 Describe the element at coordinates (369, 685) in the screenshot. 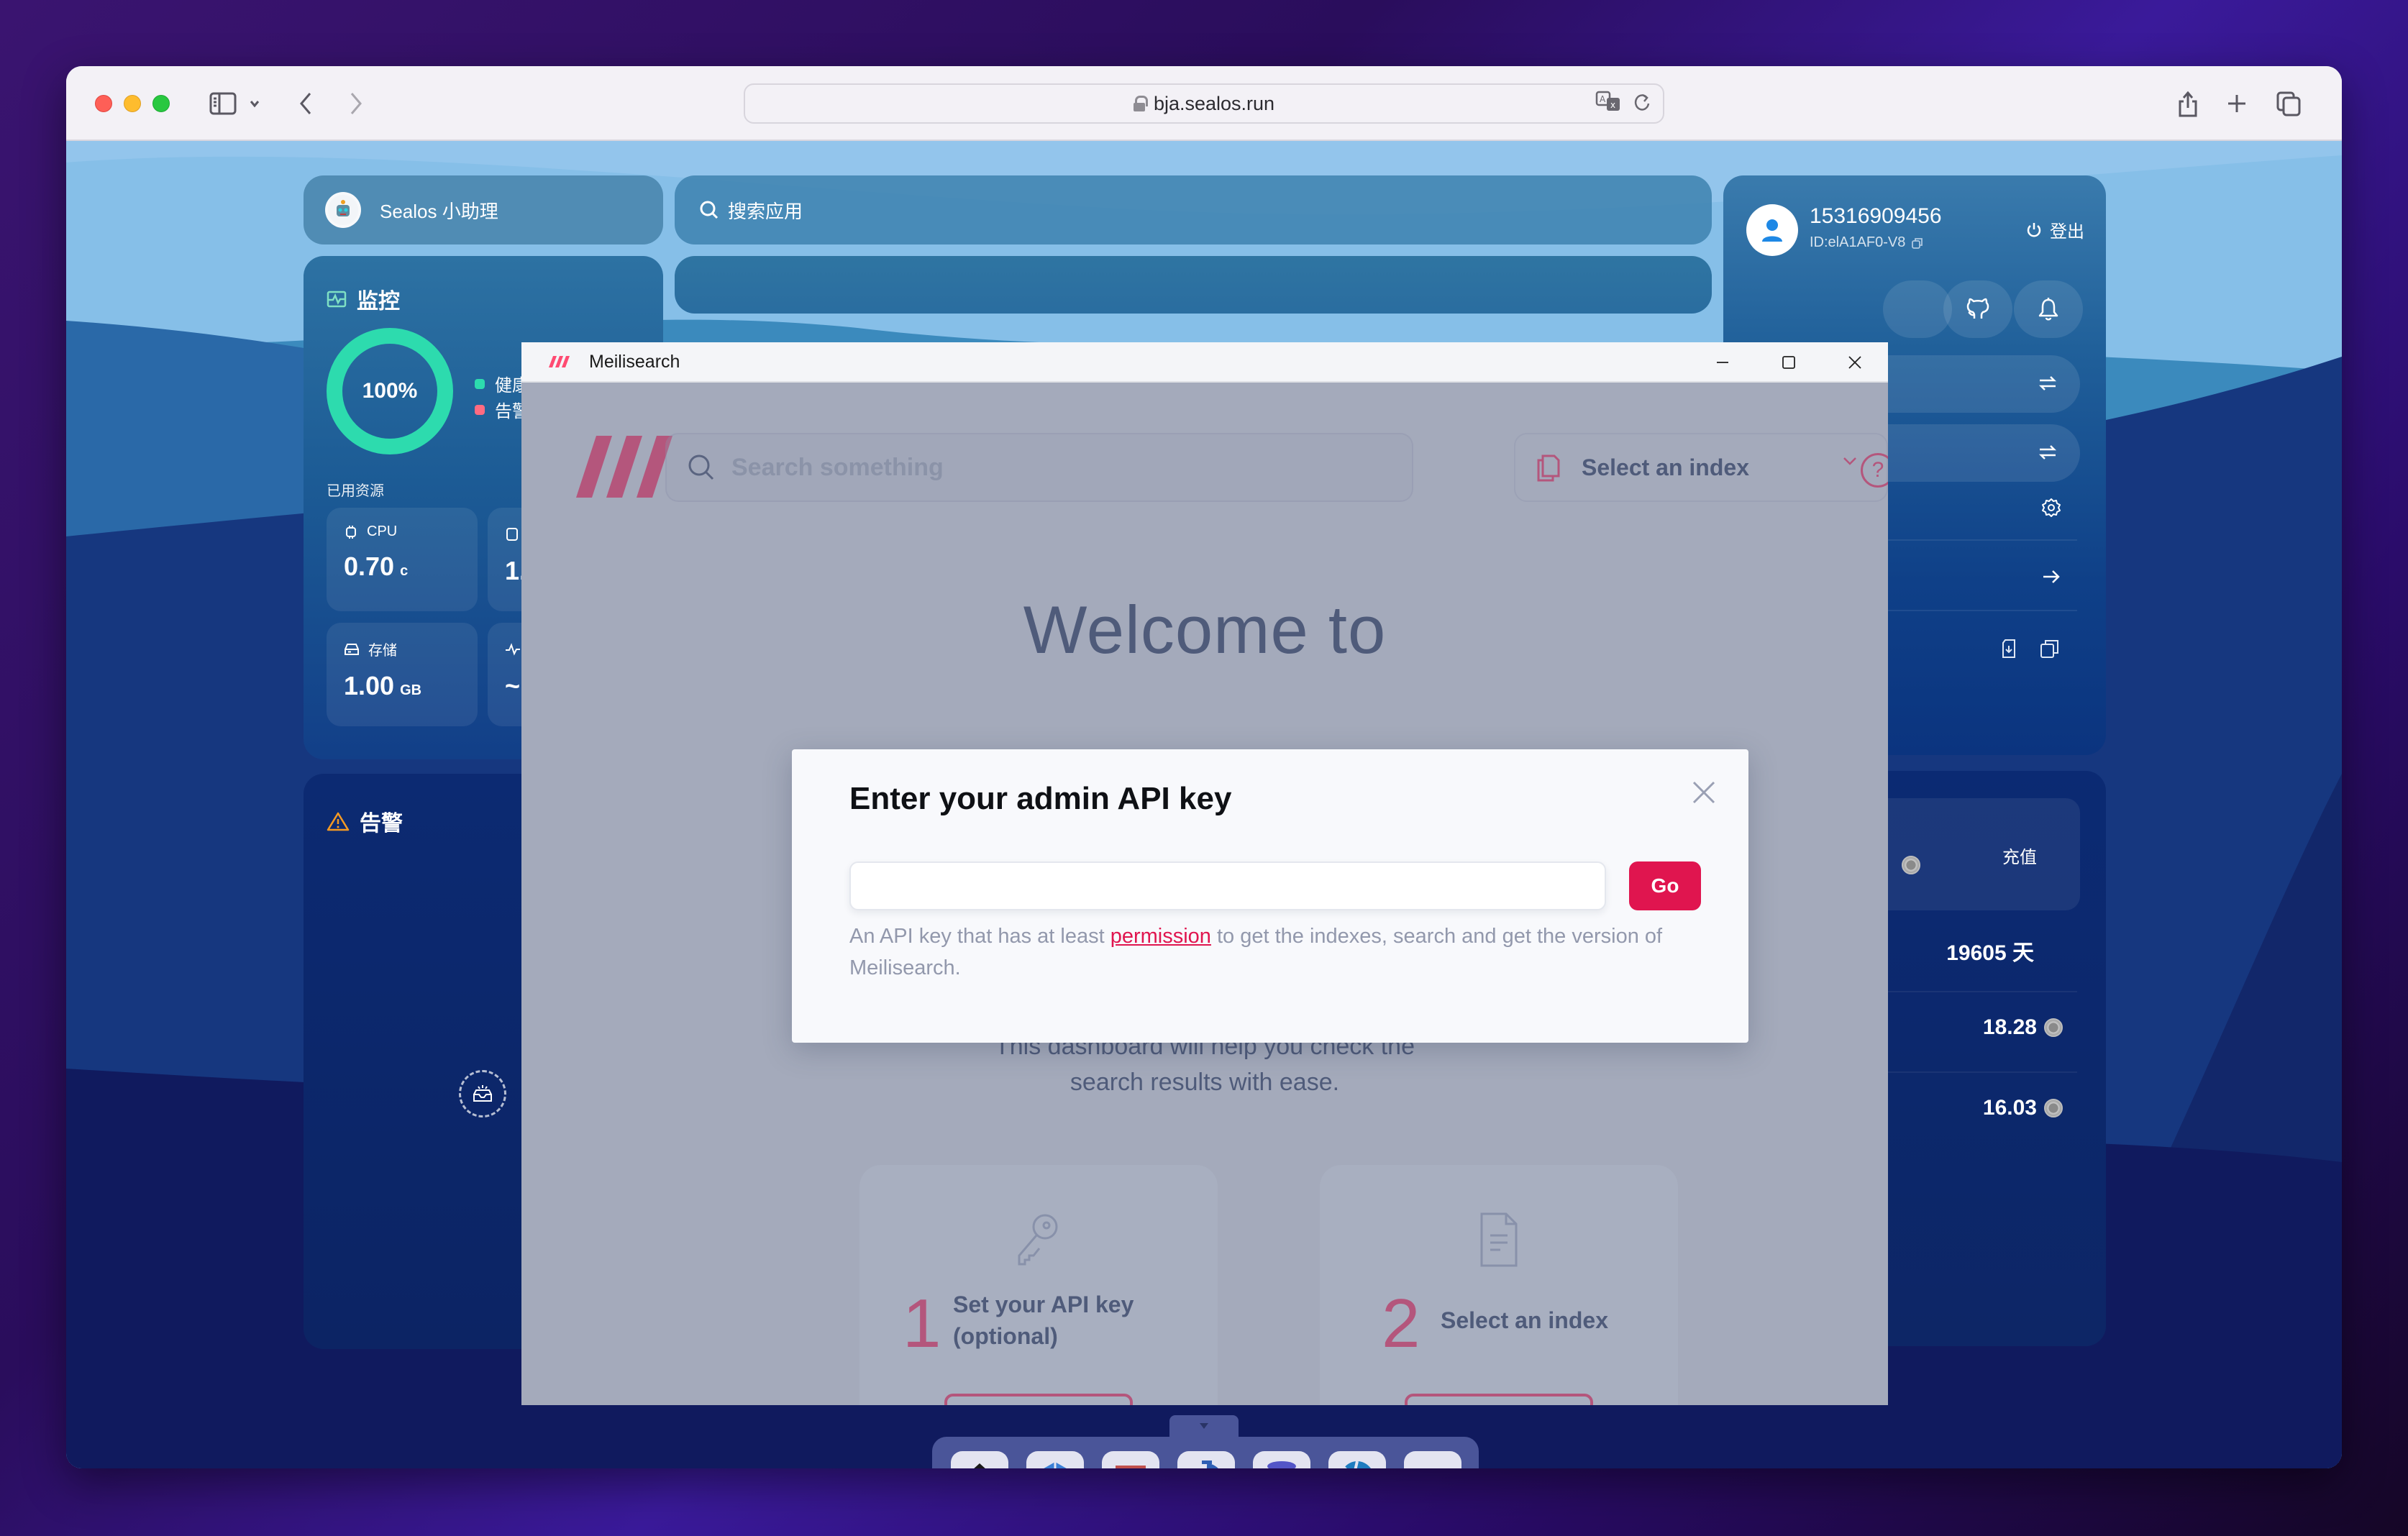

I see `stat-value: 1.00` at that location.